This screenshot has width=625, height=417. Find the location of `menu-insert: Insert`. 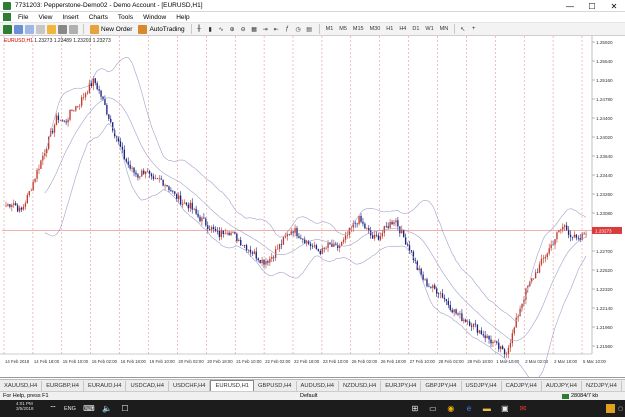

menu-insert: Insert is located at coordinates (70, 17).